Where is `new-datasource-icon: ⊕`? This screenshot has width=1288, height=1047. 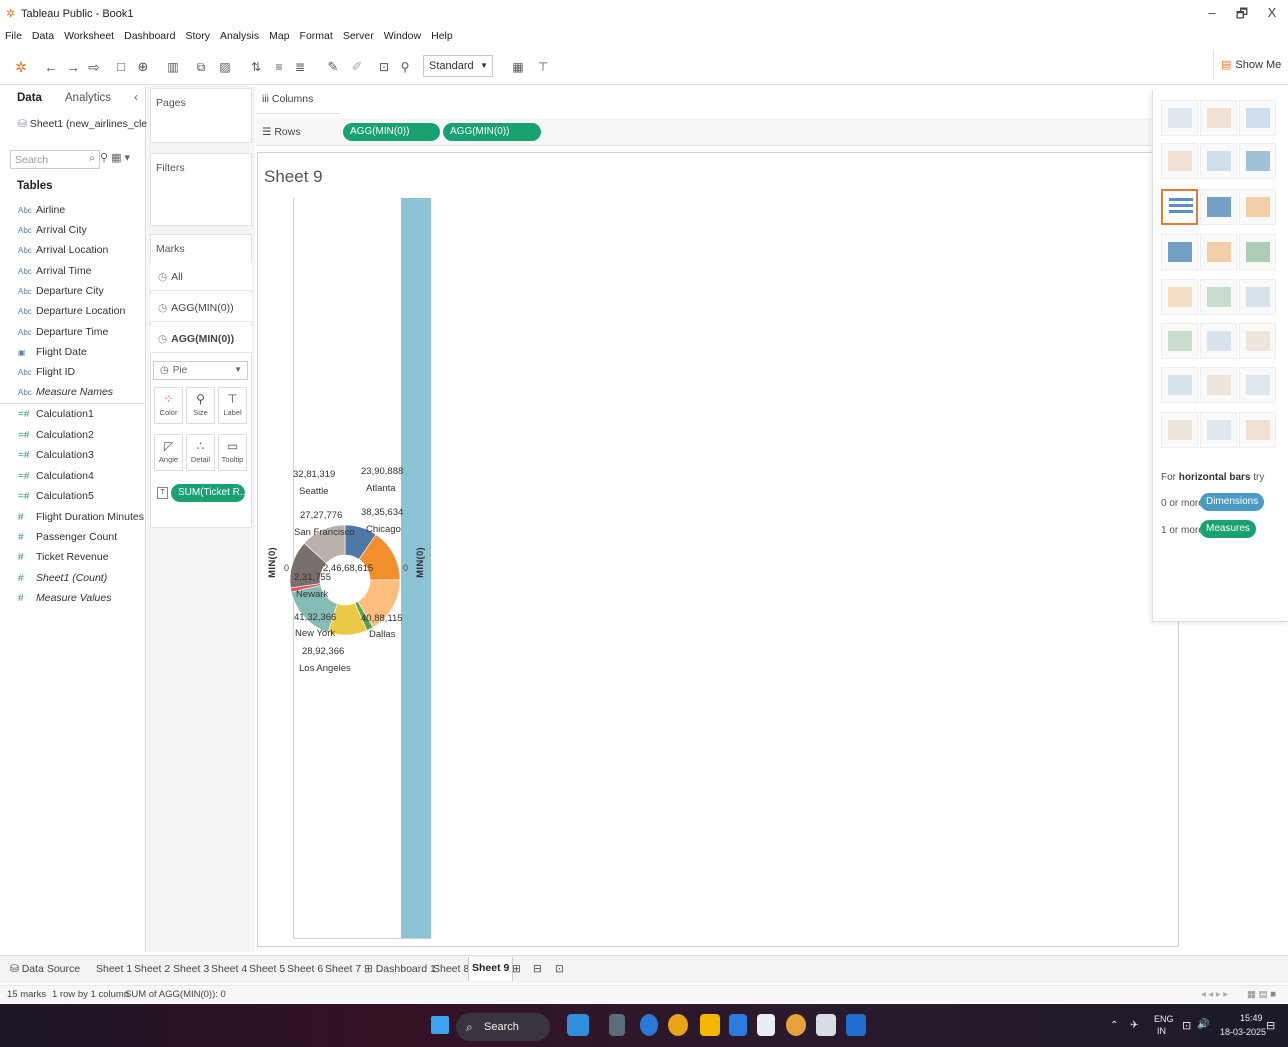 new-datasource-icon: ⊕ is located at coordinates (143, 67).